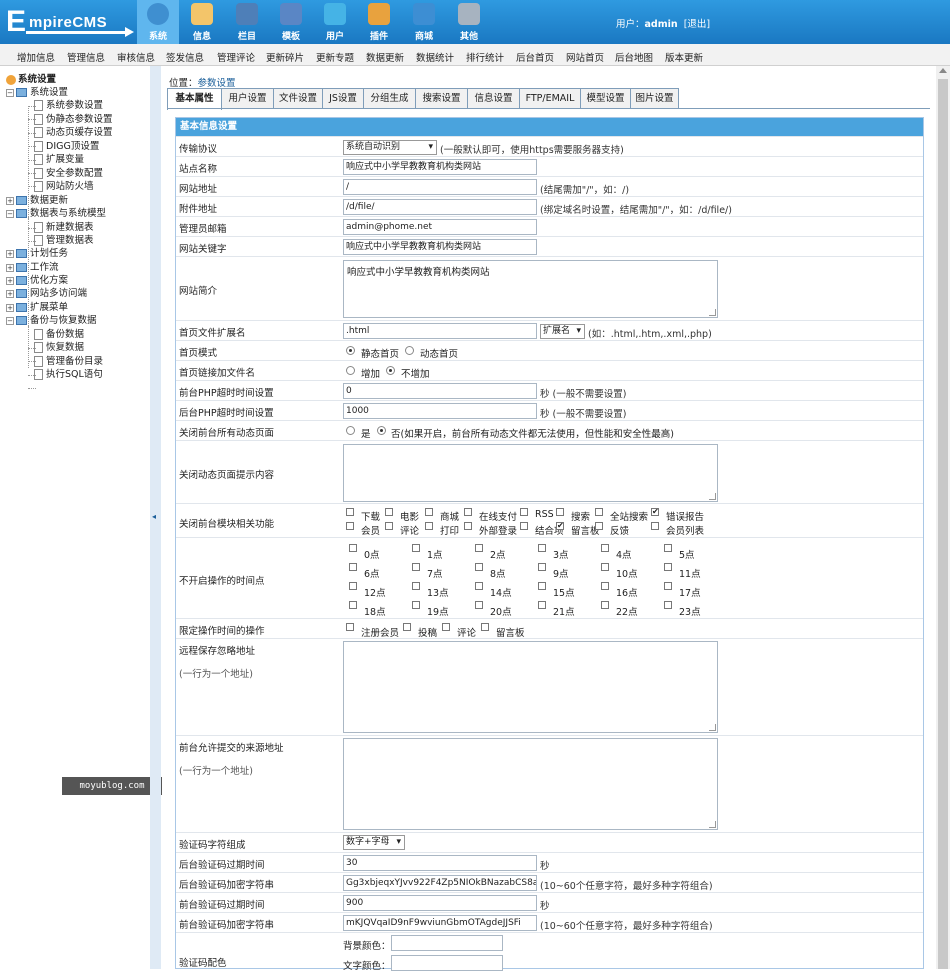  I want to click on fileurl-input: /d/file/, so click(440, 207).